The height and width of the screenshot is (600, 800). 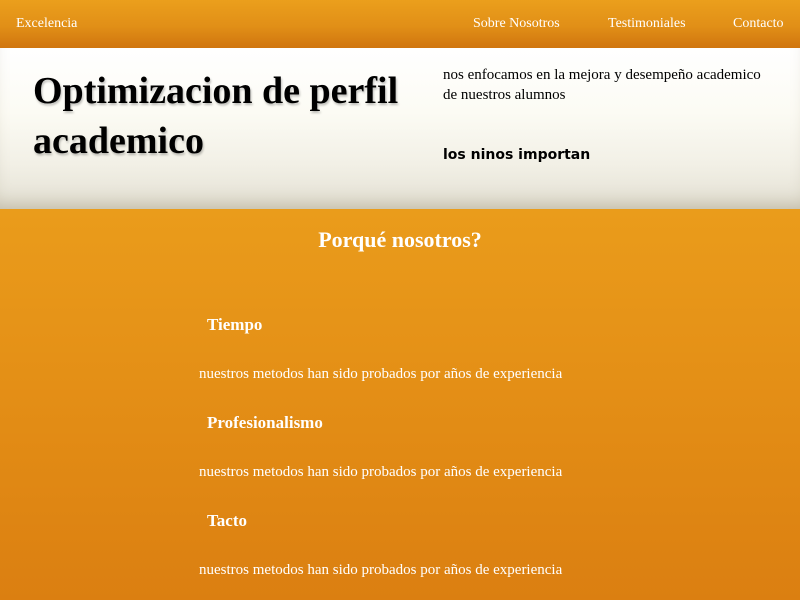 What do you see at coordinates (46, 24) in the screenshot?
I see `brand-link: Excelencia` at bounding box center [46, 24].